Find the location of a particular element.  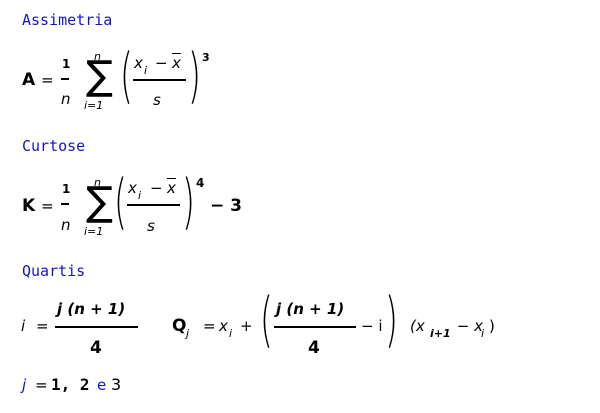

lhs-subscript: j is located at coordinates (188, 333).